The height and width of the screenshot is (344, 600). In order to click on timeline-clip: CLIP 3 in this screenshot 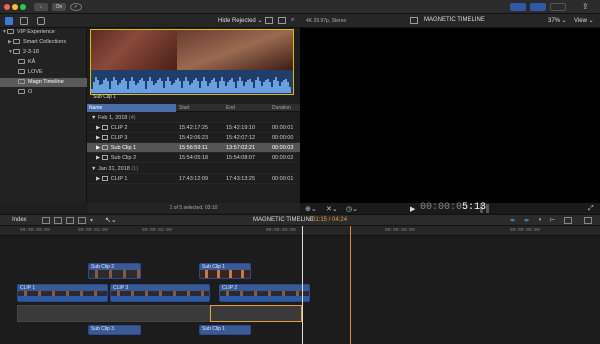, I will do `click(160, 293)`.